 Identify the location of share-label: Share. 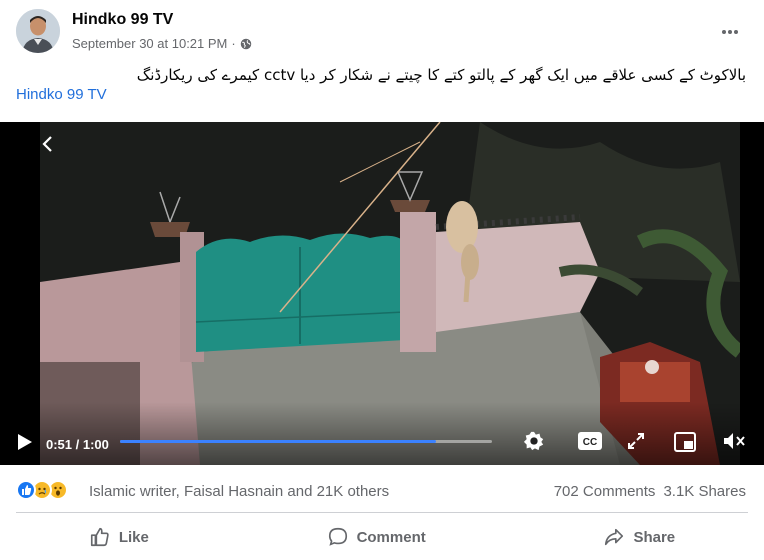
(654, 537).